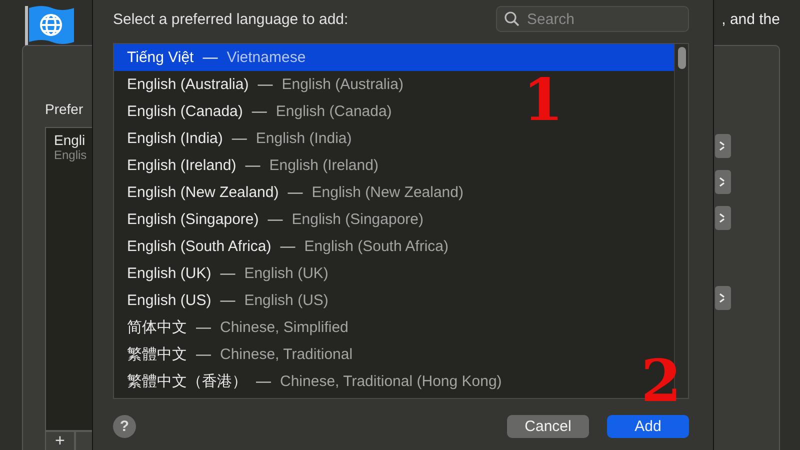 This screenshot has height=450, width=800. Describe the element at coordinates (388, 192) in the screenshot. I see `english-name: English (New Zealand)` at that location.